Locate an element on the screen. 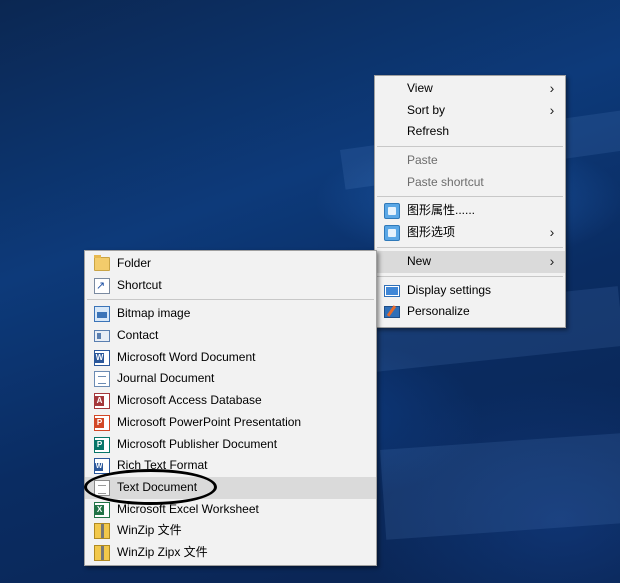 The image size is (620, 583). new-item-bitmap-image: Bitmap image is located at coordinates (230, 314).